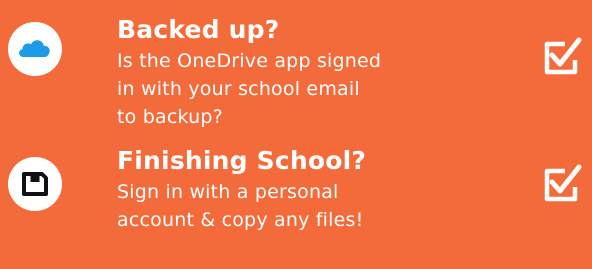 The width and height of the screenshot is (592, 269). I want to click on floppy-disk-icon, so click(35, 184).